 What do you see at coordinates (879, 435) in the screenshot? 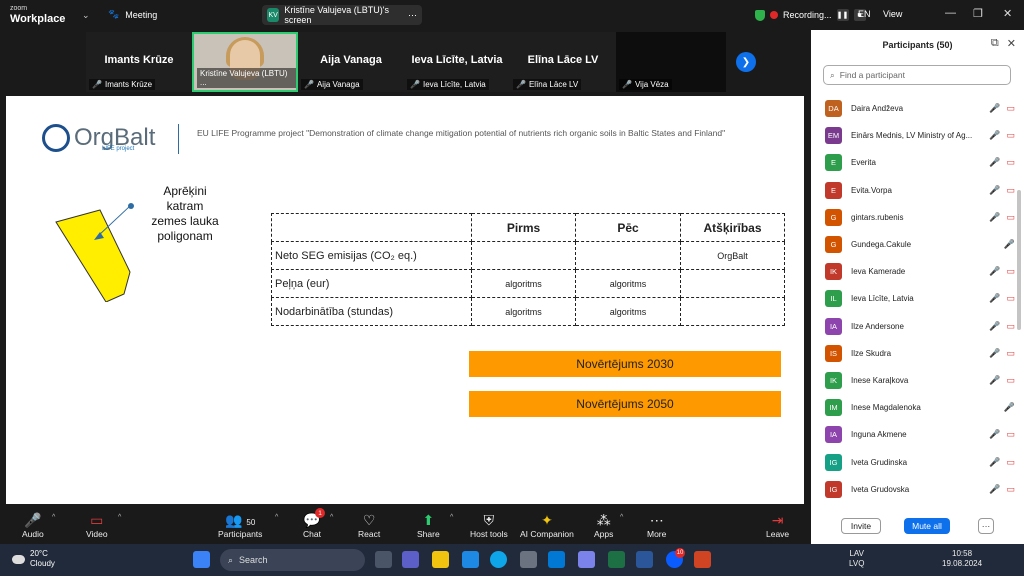
I see `participant-name: Inguna Akmene` at bounding box center [879, 435].